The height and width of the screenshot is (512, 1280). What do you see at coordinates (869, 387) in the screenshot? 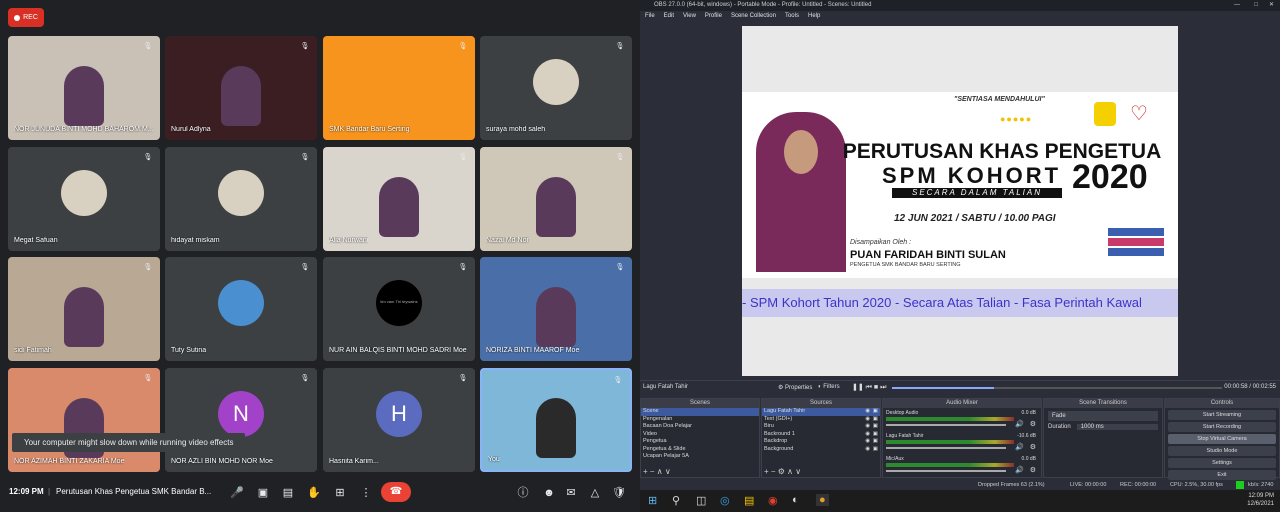
I see `media-controls: ❚❚ ⏮ ■ ⏭` at bounding box center [869, 387].